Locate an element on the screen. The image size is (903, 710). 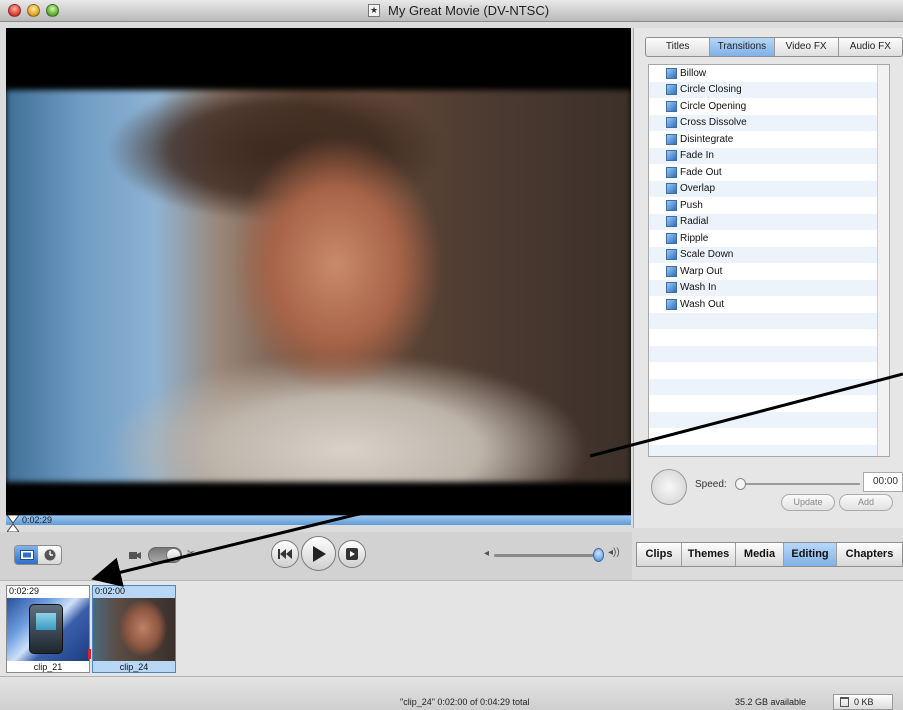
list-item-label: Billow is located at coordinates (693, 73).